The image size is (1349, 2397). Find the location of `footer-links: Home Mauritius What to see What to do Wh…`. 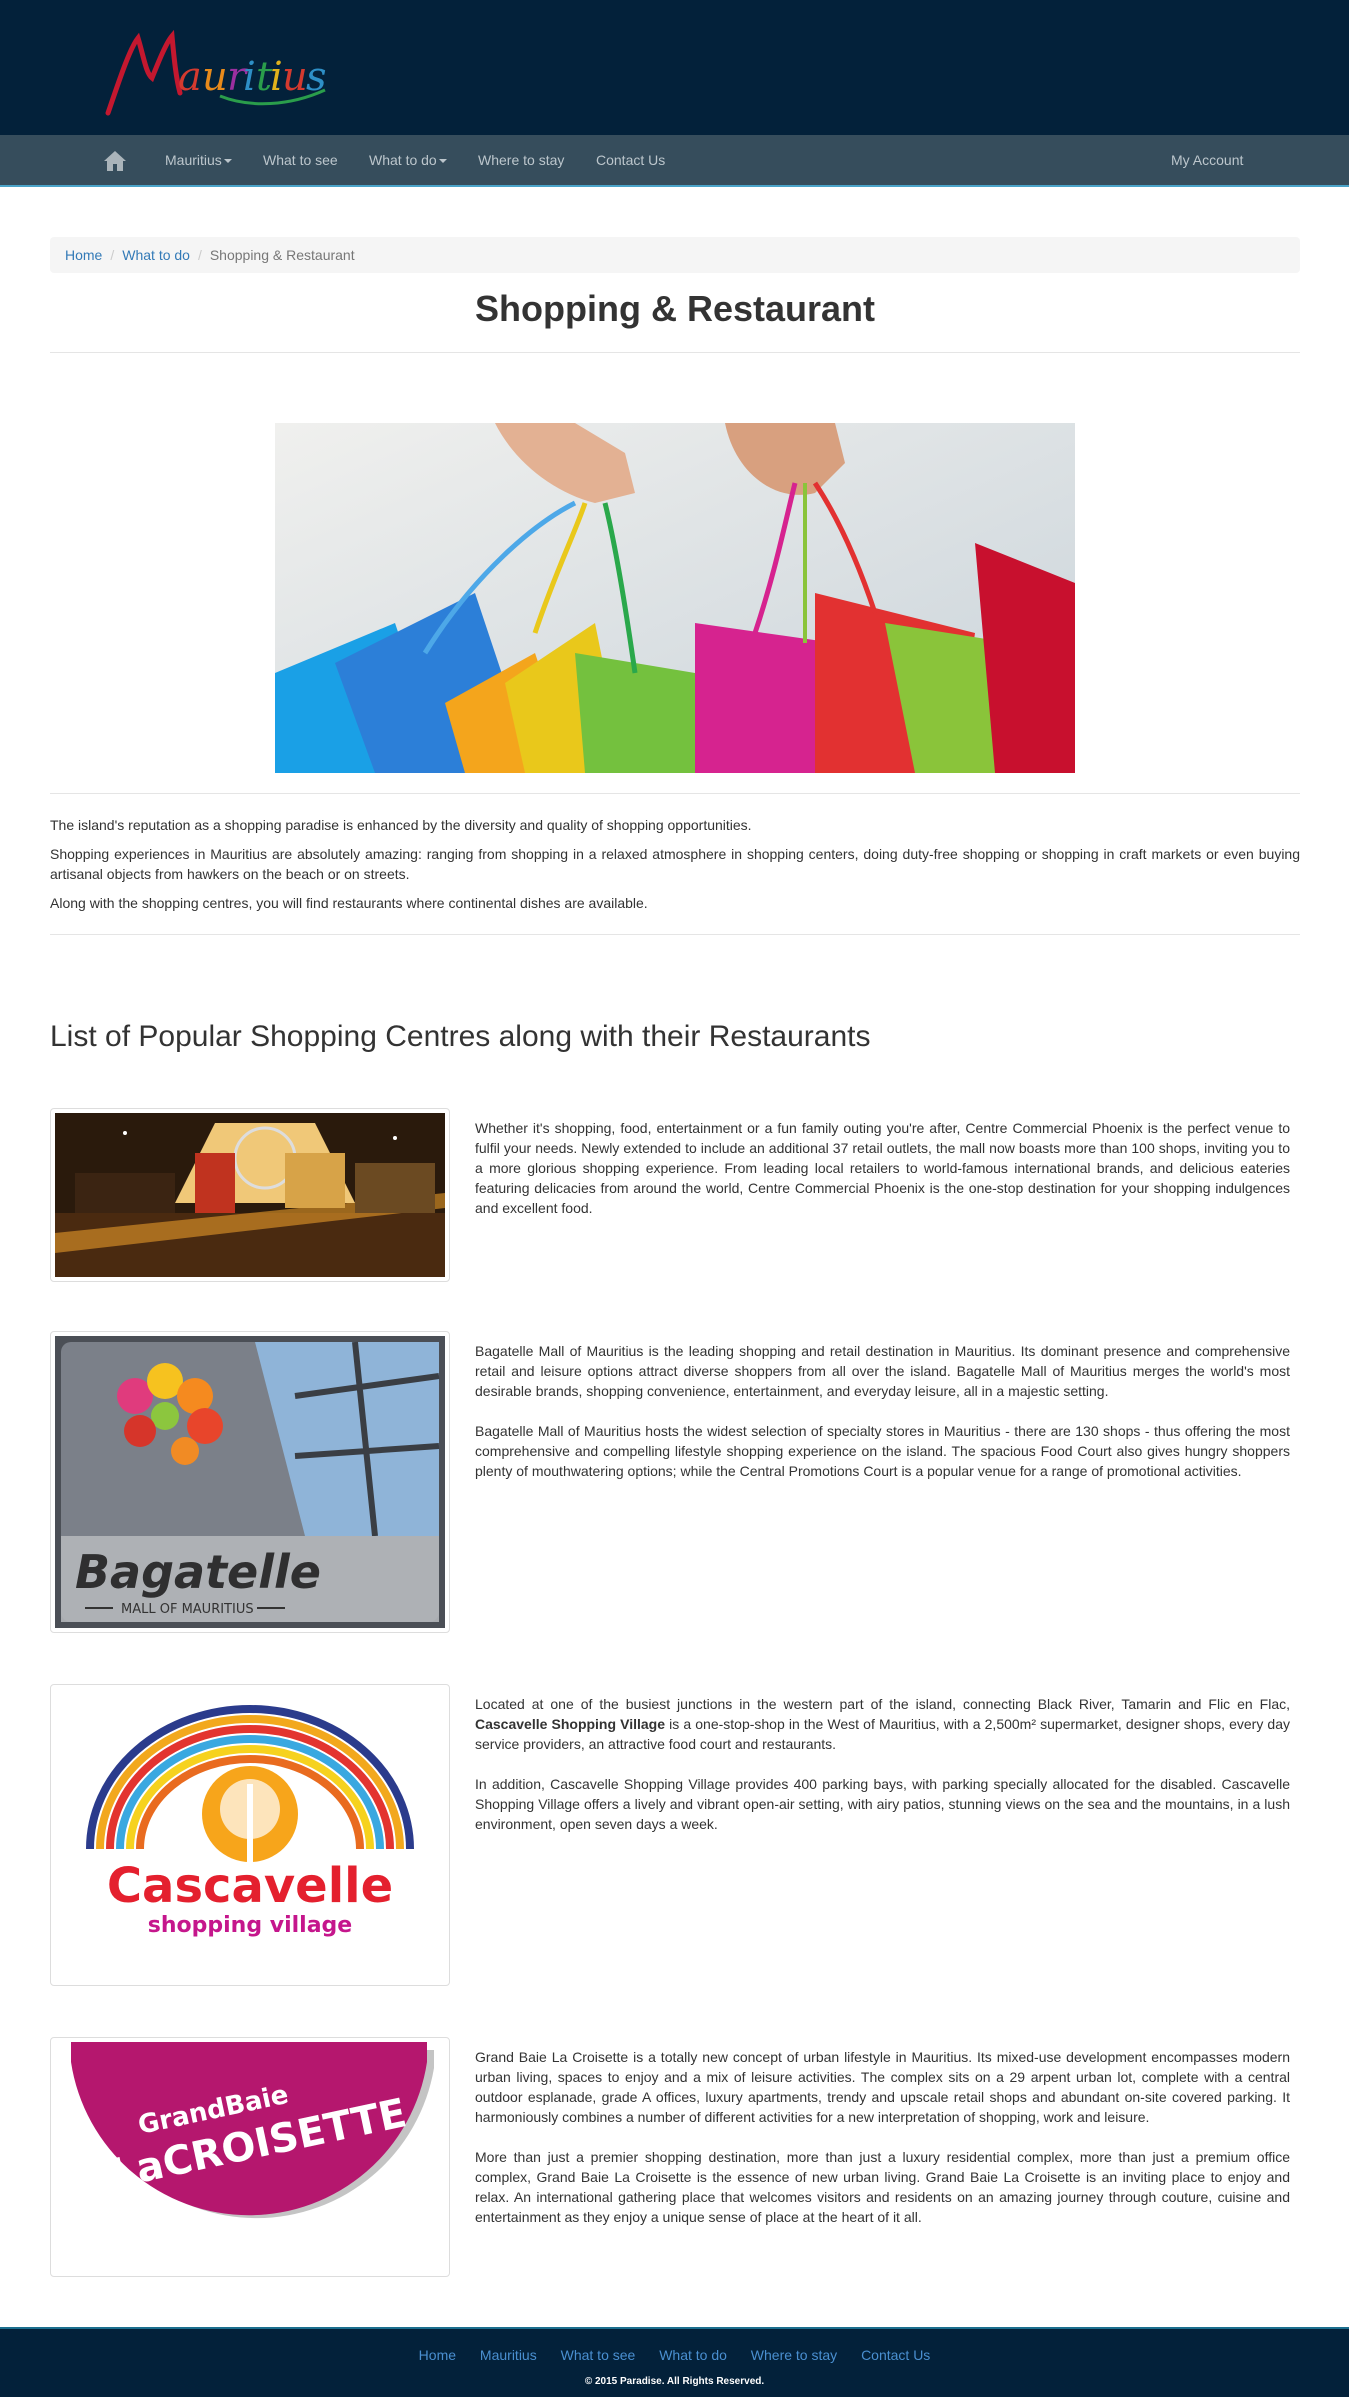

footer-links: Home Mauritius What to see What to do Wh… is located at coordinates (674, 2355).